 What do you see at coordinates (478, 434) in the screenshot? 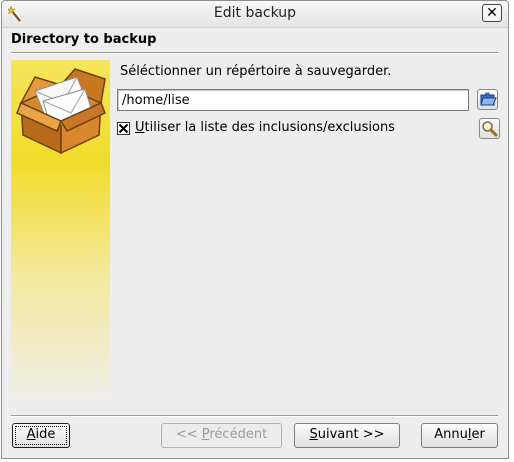
I see `cancel-label-end: er` at bounding box center [478, 434].